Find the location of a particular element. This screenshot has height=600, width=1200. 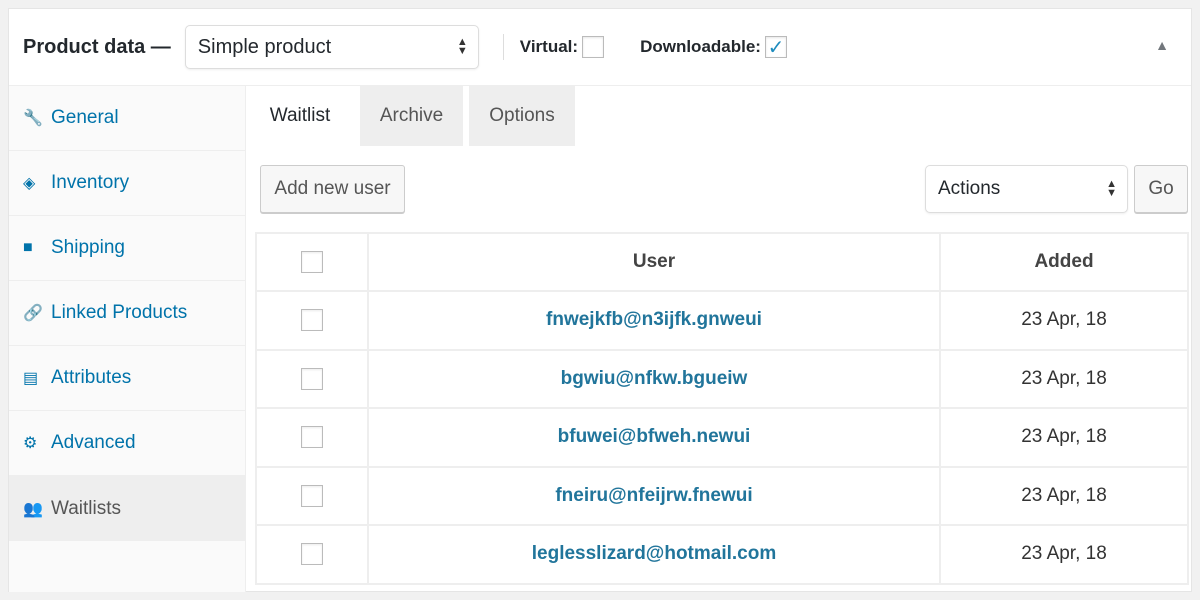

sidebar-item-linked-products: 🔗 Linked Products is located at coordinates (127, 313).